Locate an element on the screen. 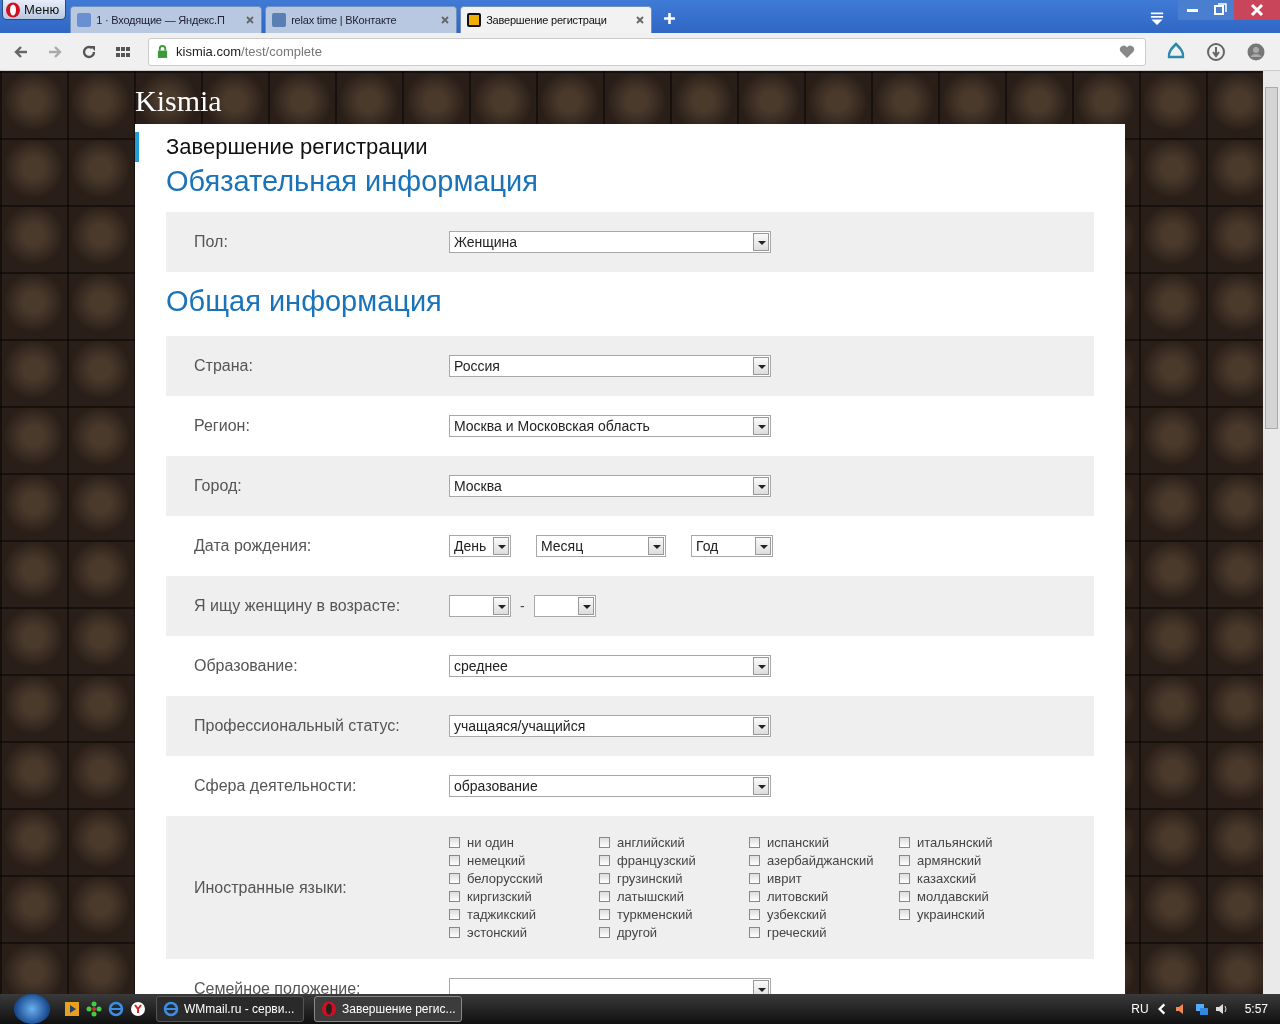  dropdown: Месяц is located at coordinates (601, 546).